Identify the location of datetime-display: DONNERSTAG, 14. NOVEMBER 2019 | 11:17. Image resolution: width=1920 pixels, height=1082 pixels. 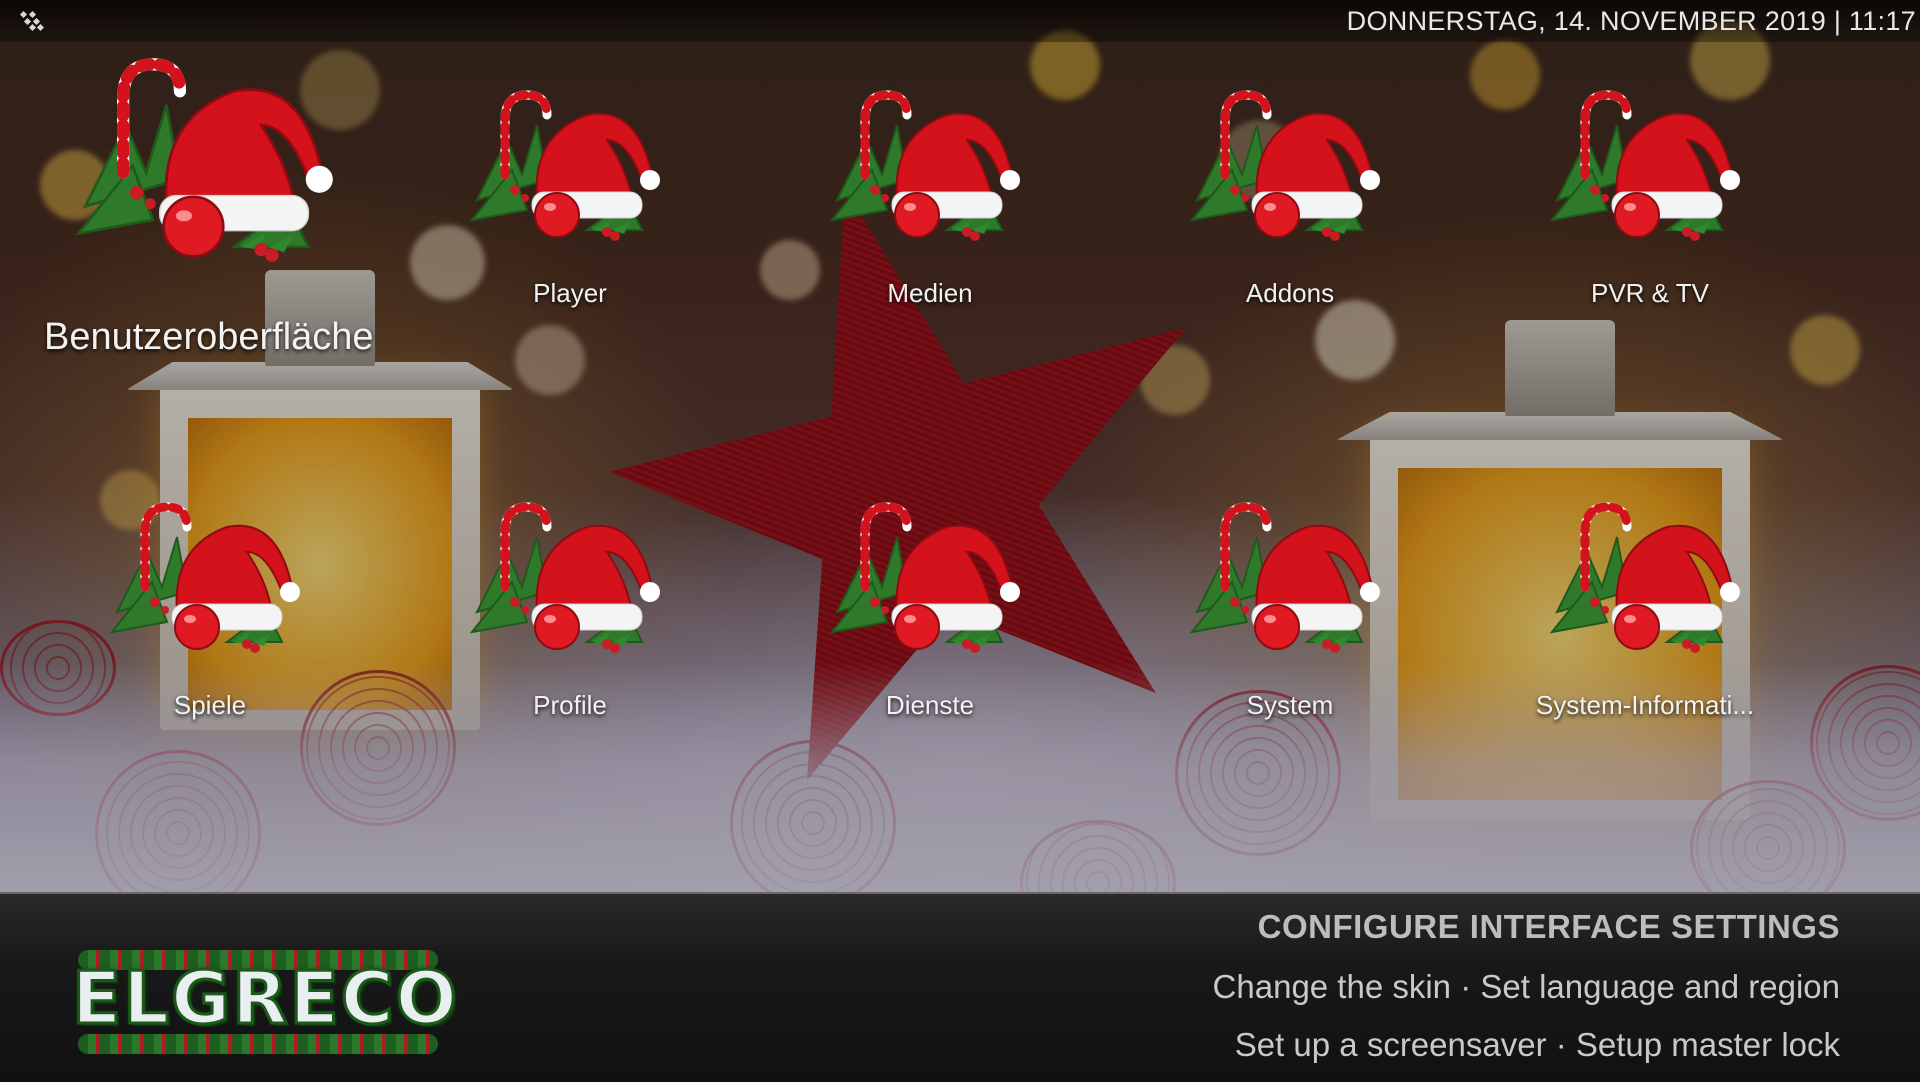
(1631, 21).